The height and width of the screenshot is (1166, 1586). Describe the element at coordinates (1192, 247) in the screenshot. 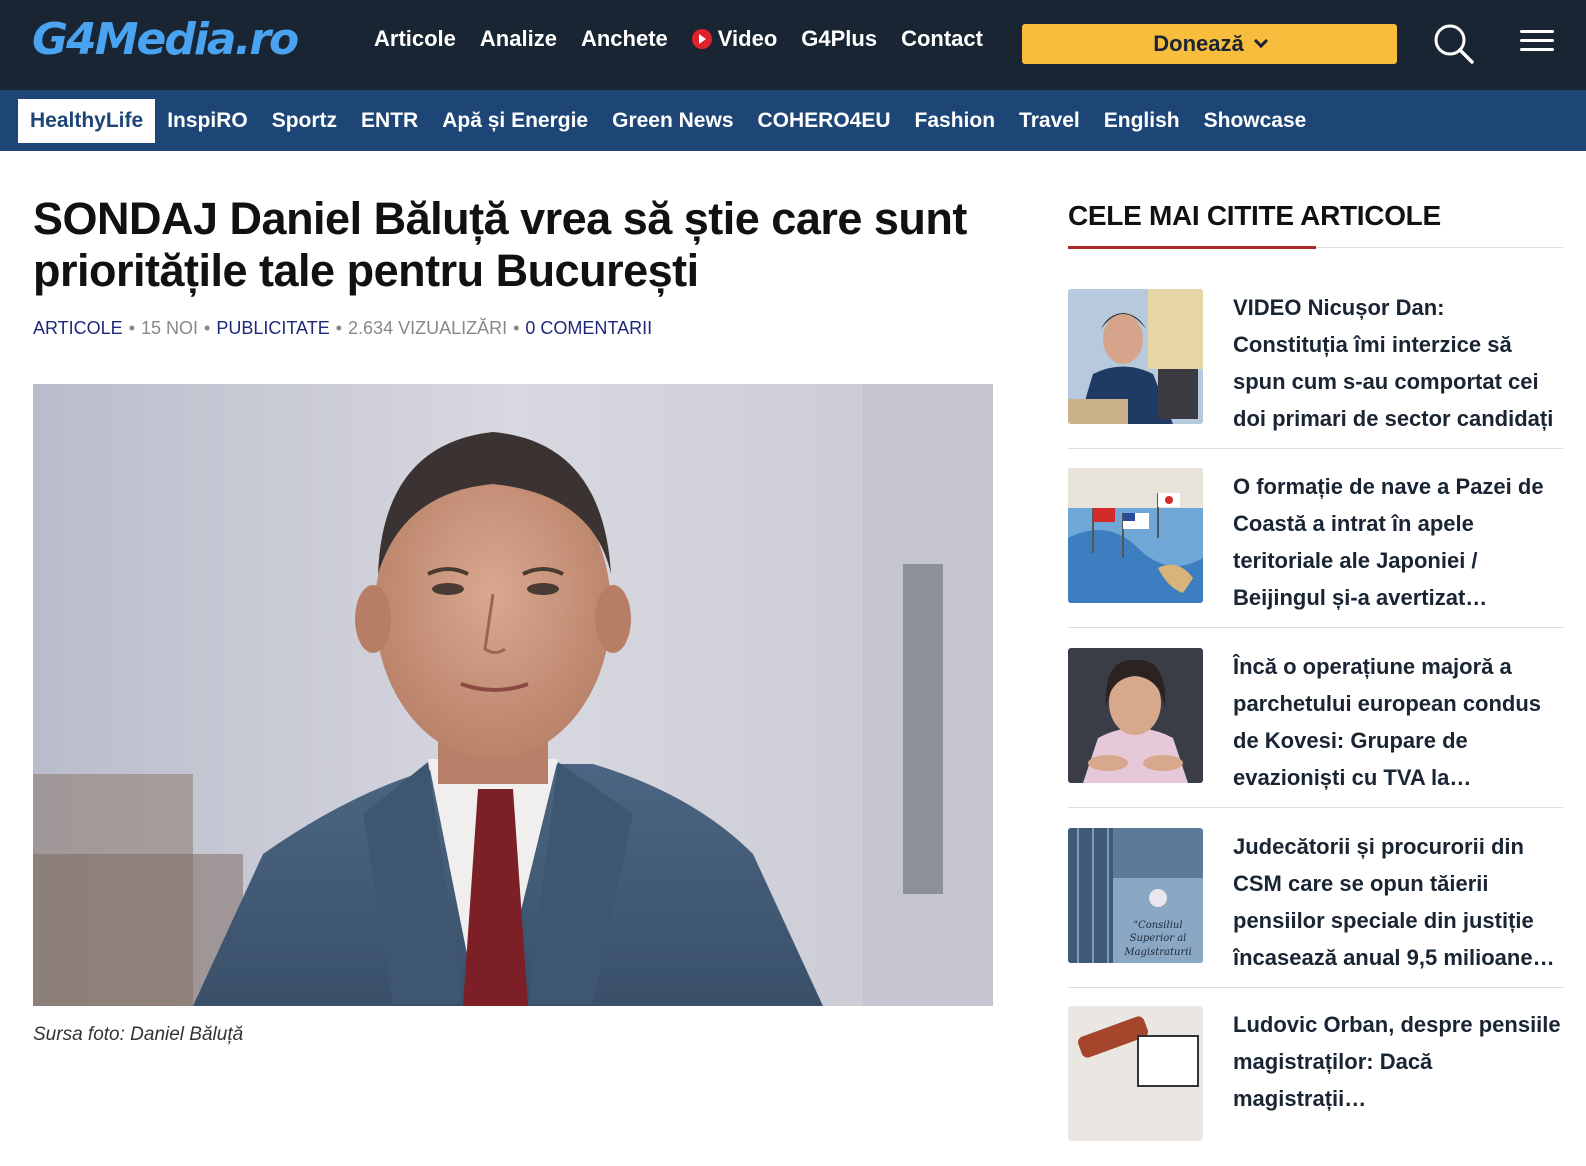

I see `sidebar-title-accent` at that location.